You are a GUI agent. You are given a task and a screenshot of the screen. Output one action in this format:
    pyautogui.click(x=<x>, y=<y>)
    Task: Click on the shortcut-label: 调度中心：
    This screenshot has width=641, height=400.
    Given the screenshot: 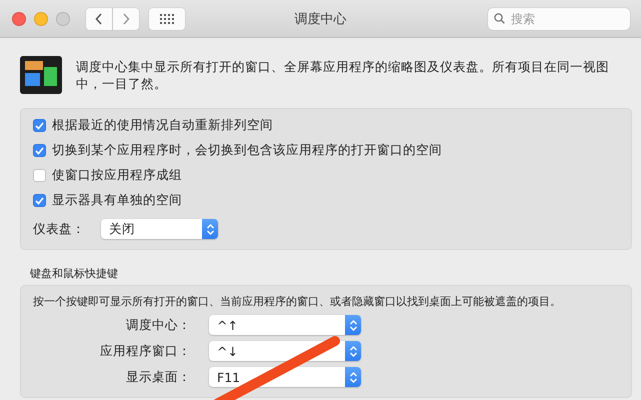 What is the action you would take?
    pyautogui.click(x=158, y=325)
    